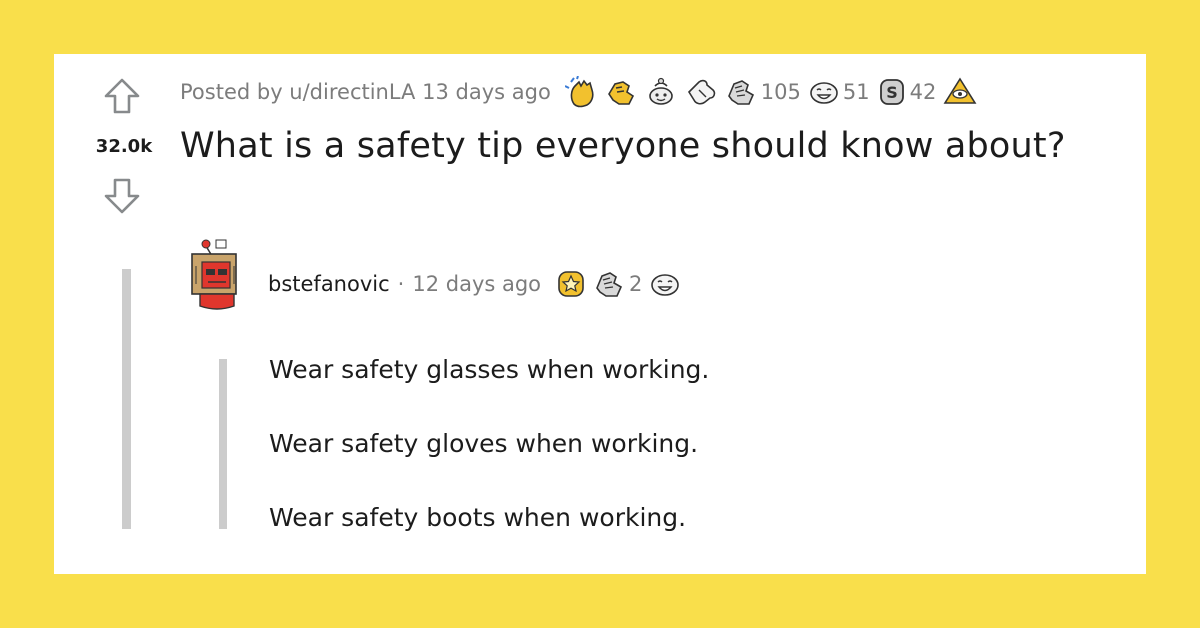 The width and height of the screenshot is (1200, 628). What do you see at coordinates (892, 92) in the screenshot?
I see `svg-text: S` at bounding box center [892, 92].